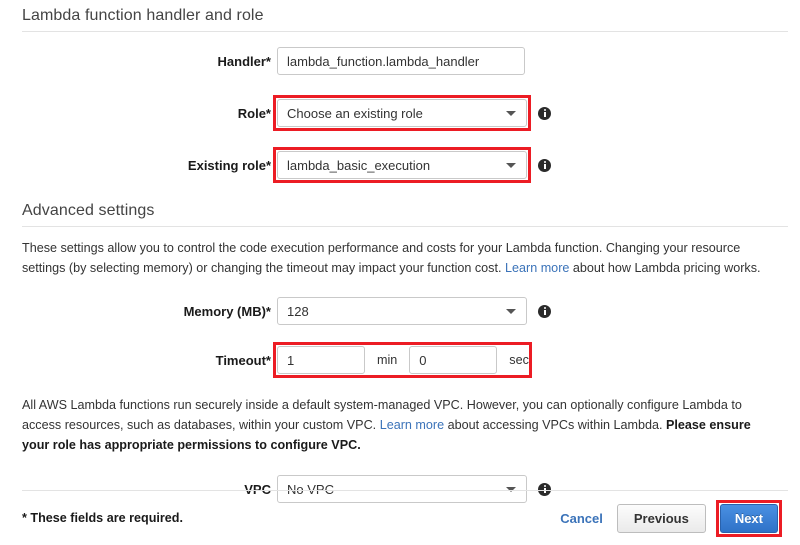 The height and width of the screenshot is (545, 800). Describe the element at coordinates (412, 425) in the screenshot. I see `vpc-learn-more-link: Learn more` at that location.